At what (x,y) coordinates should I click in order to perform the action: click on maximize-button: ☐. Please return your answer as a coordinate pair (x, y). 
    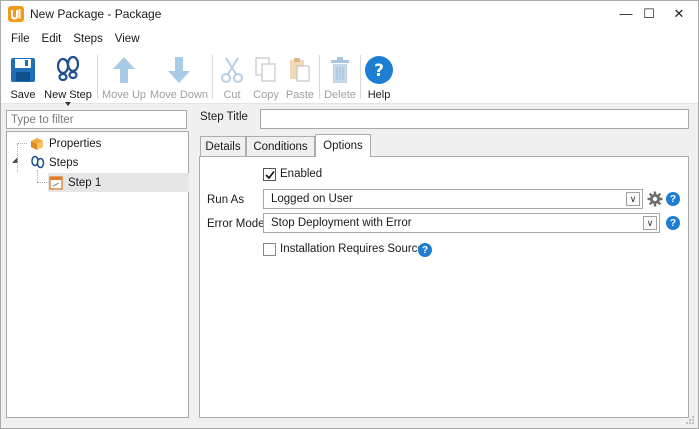
    Looking at the image, I should click on (649, 13).